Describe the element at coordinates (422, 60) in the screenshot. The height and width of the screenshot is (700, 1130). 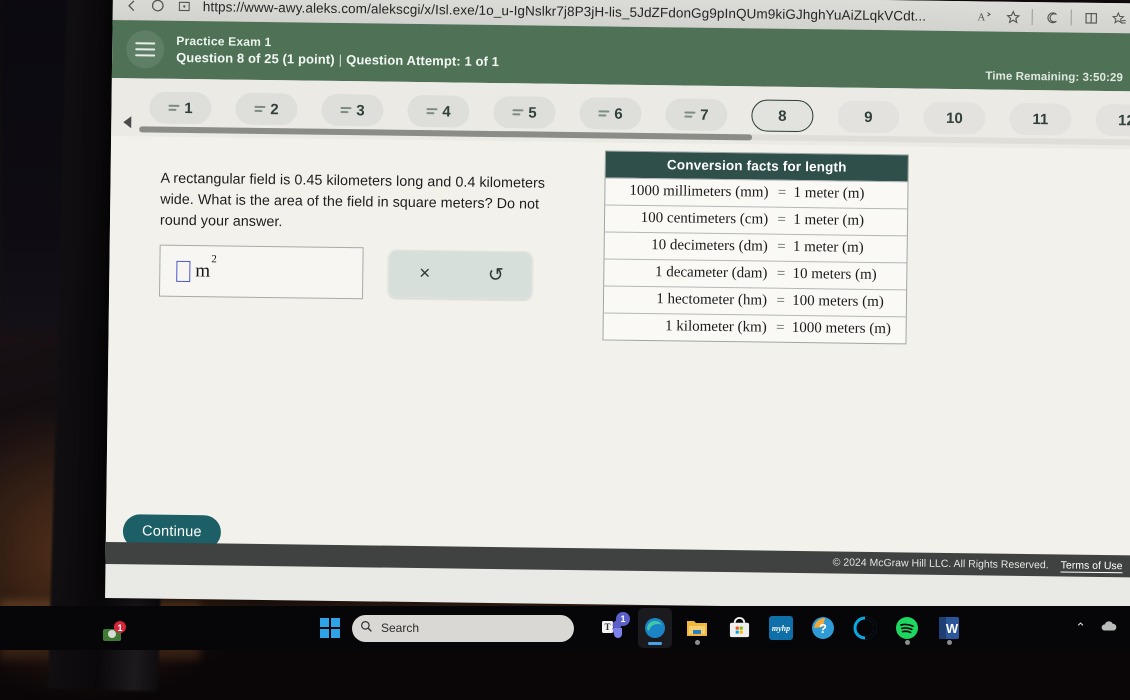
I see `question-attempt: Question Attempt: 1 of 1` at that location.